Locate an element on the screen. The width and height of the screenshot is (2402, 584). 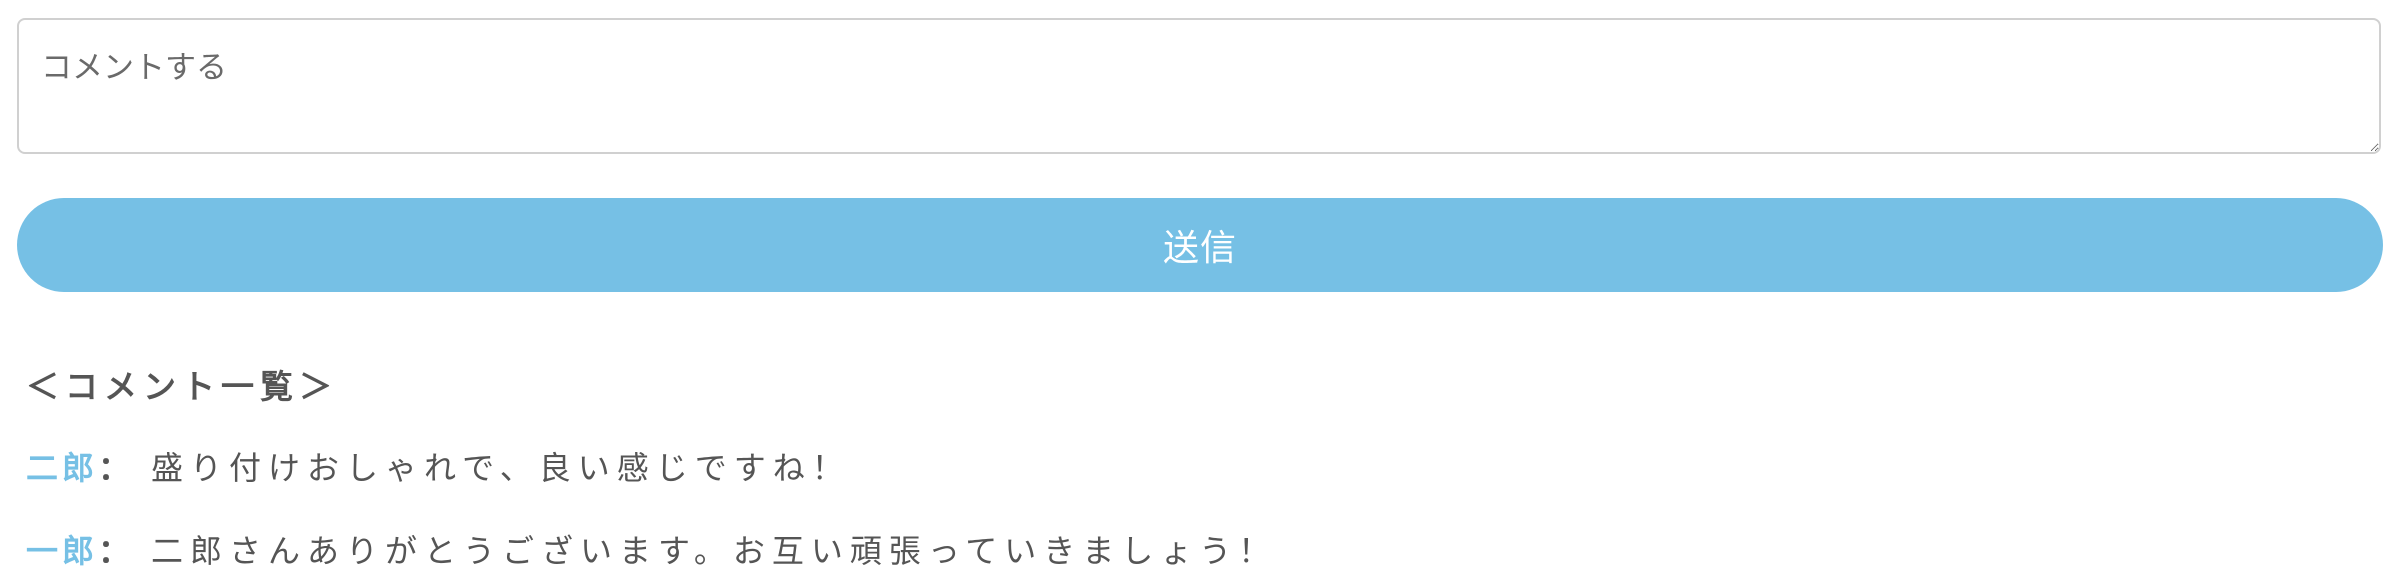
comment-text: 二郎さんありがとうございます。お互い頑張っていきましょう！ is located at coordinates (714, 551).